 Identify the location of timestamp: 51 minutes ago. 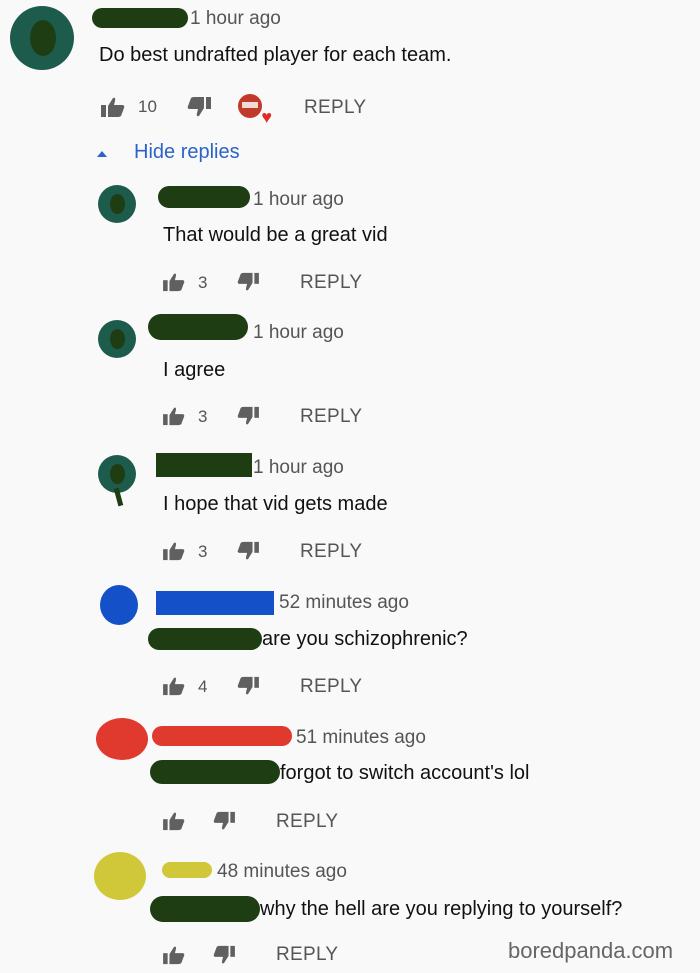
(361, 738).